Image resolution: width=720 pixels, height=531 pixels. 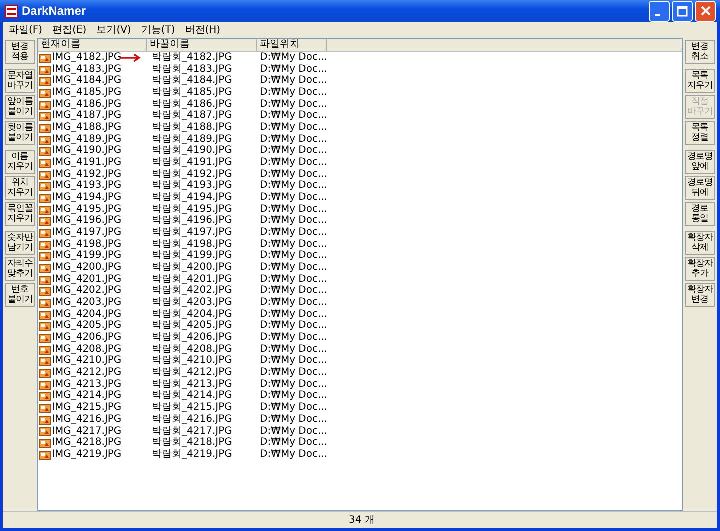 I want to click on current-name: IMG_4184.JPG, so click(x=87, y=81).